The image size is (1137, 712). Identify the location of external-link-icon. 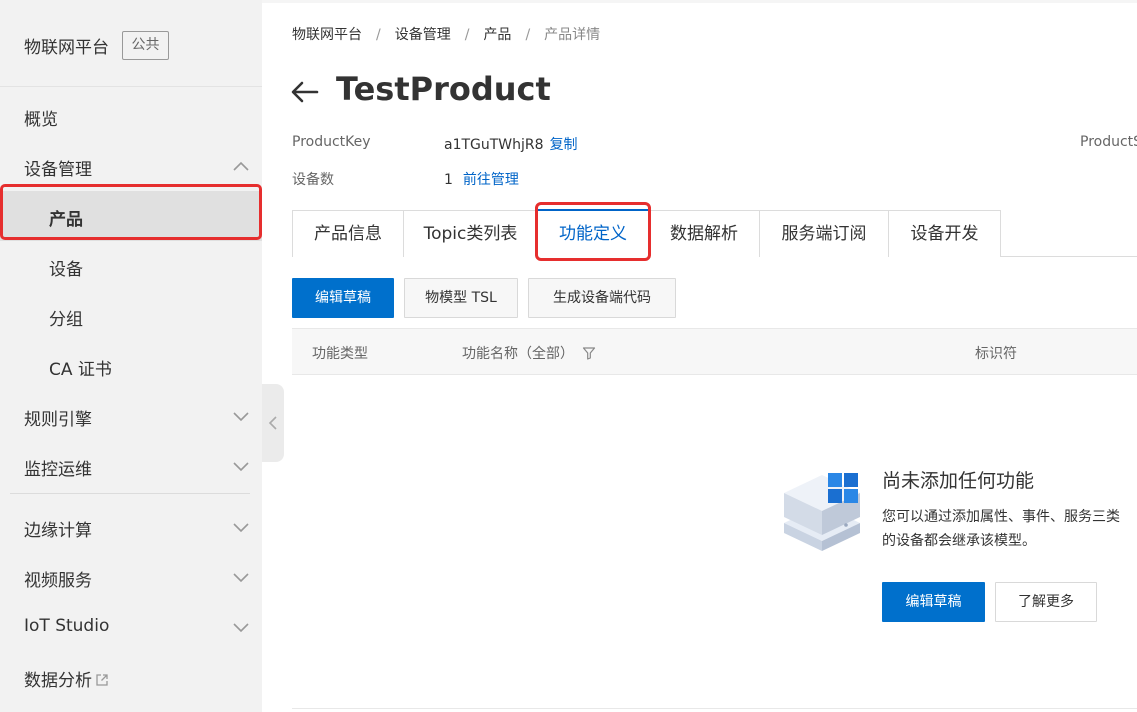
(102, 680).